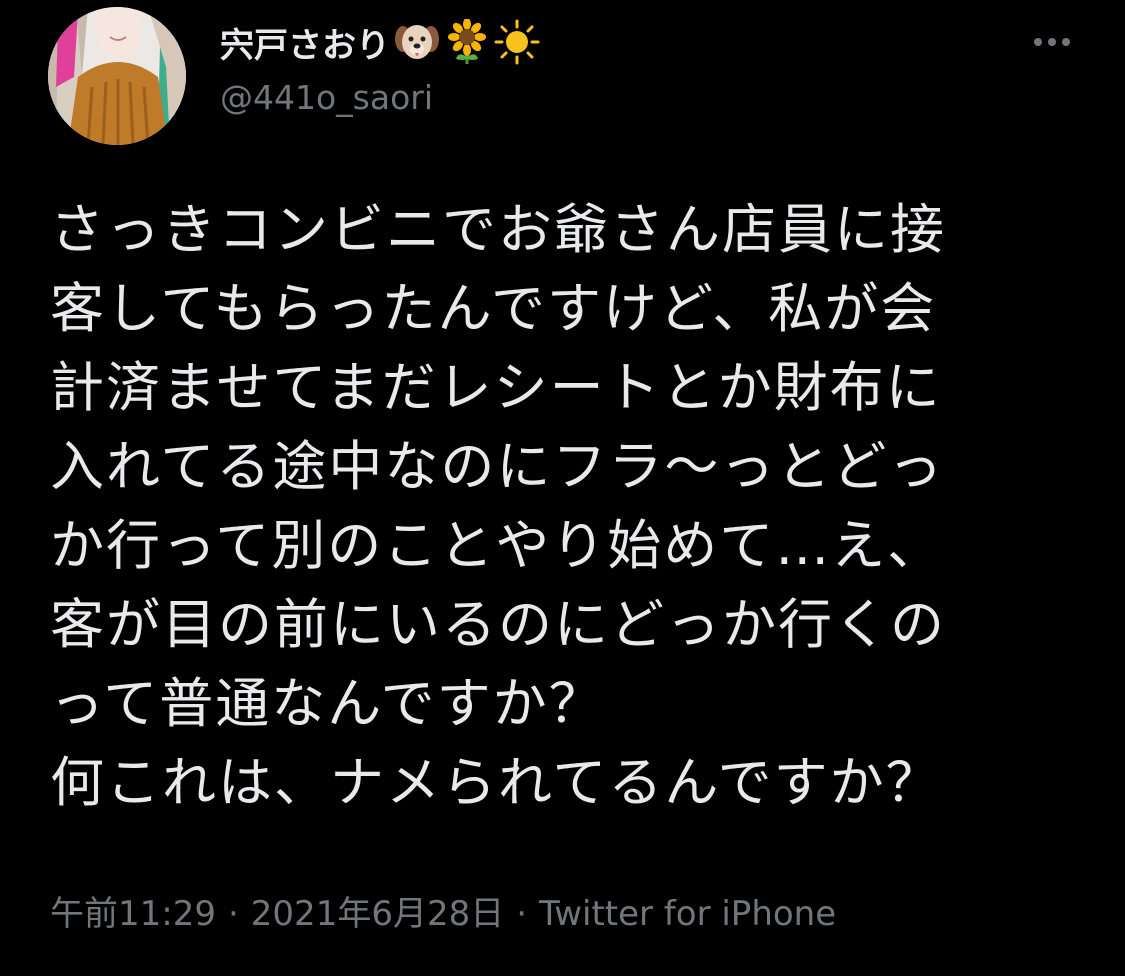 This screenshot has width=1125, height=976. Describe the element at coordinates (517, 42) in the screenshot. I see `sun-emoji` at that location.